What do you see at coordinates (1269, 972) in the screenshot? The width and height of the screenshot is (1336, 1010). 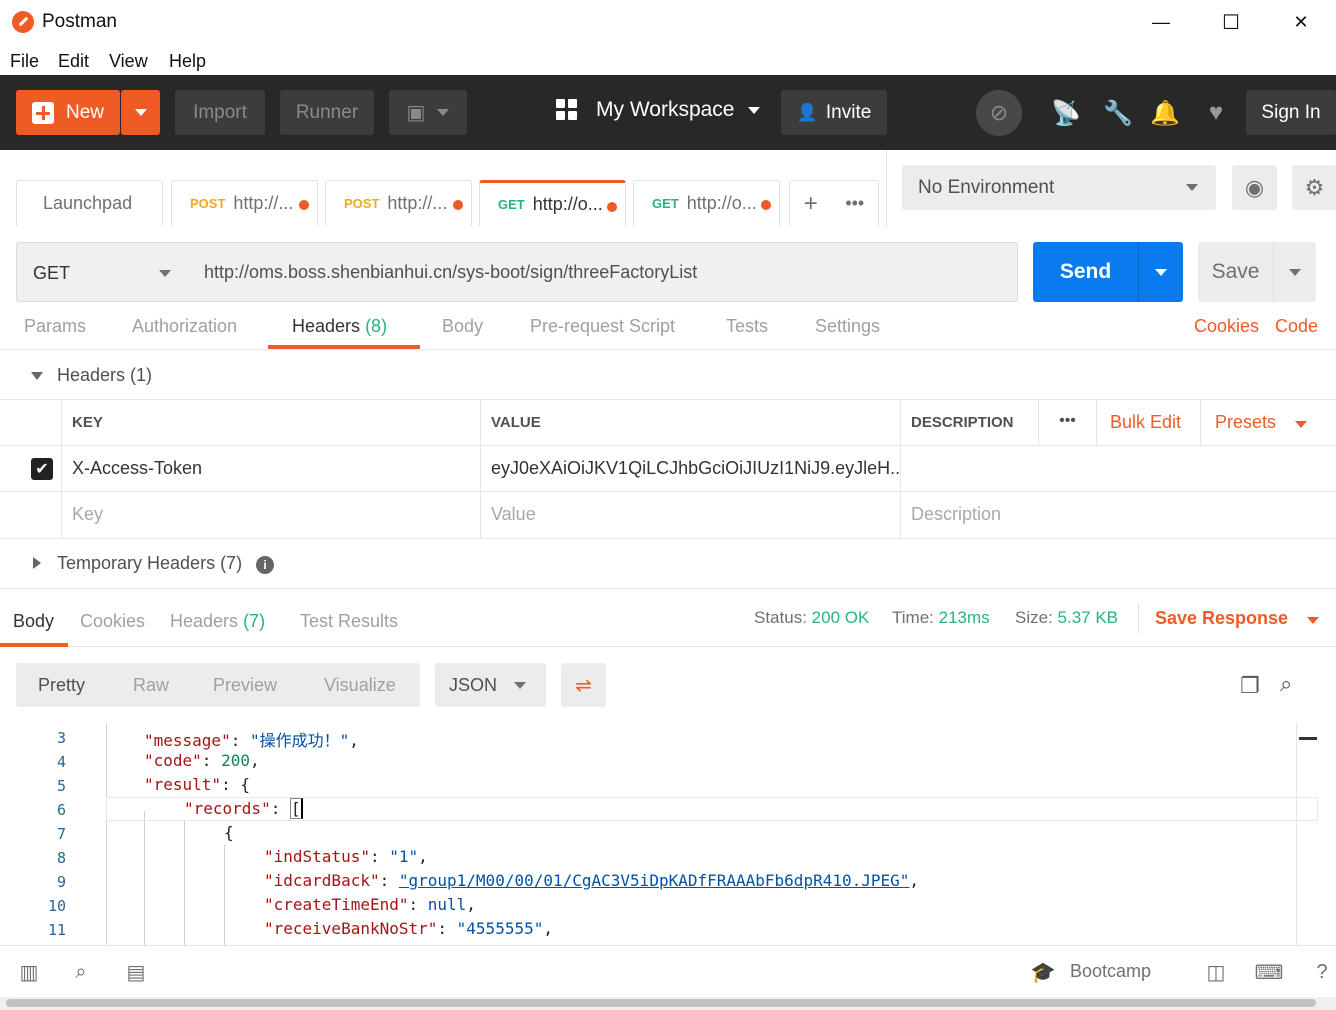 I see `keyboard-shortcuts-icon: ⌨` at bounding box center [1269, 972].